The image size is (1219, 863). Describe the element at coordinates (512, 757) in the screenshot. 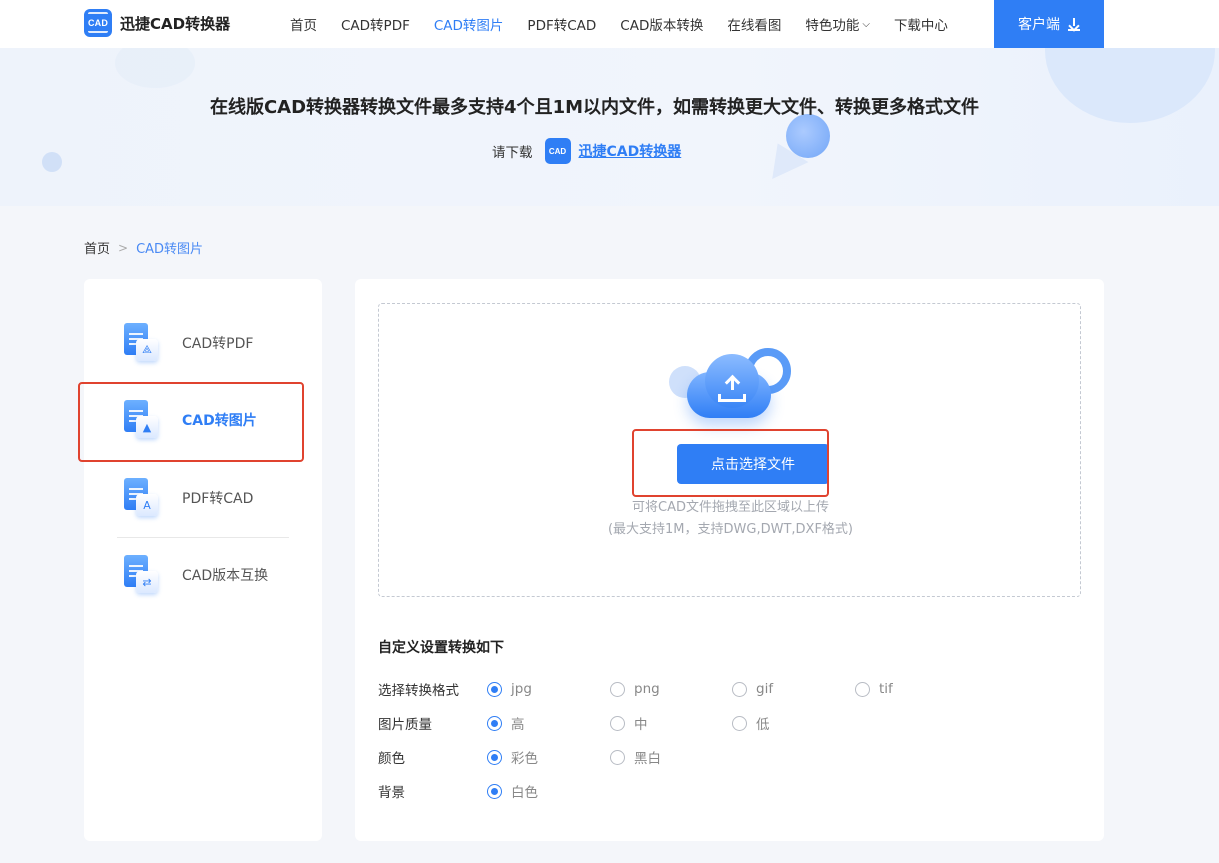

I see `color-full-radio: 彩色` at that location.